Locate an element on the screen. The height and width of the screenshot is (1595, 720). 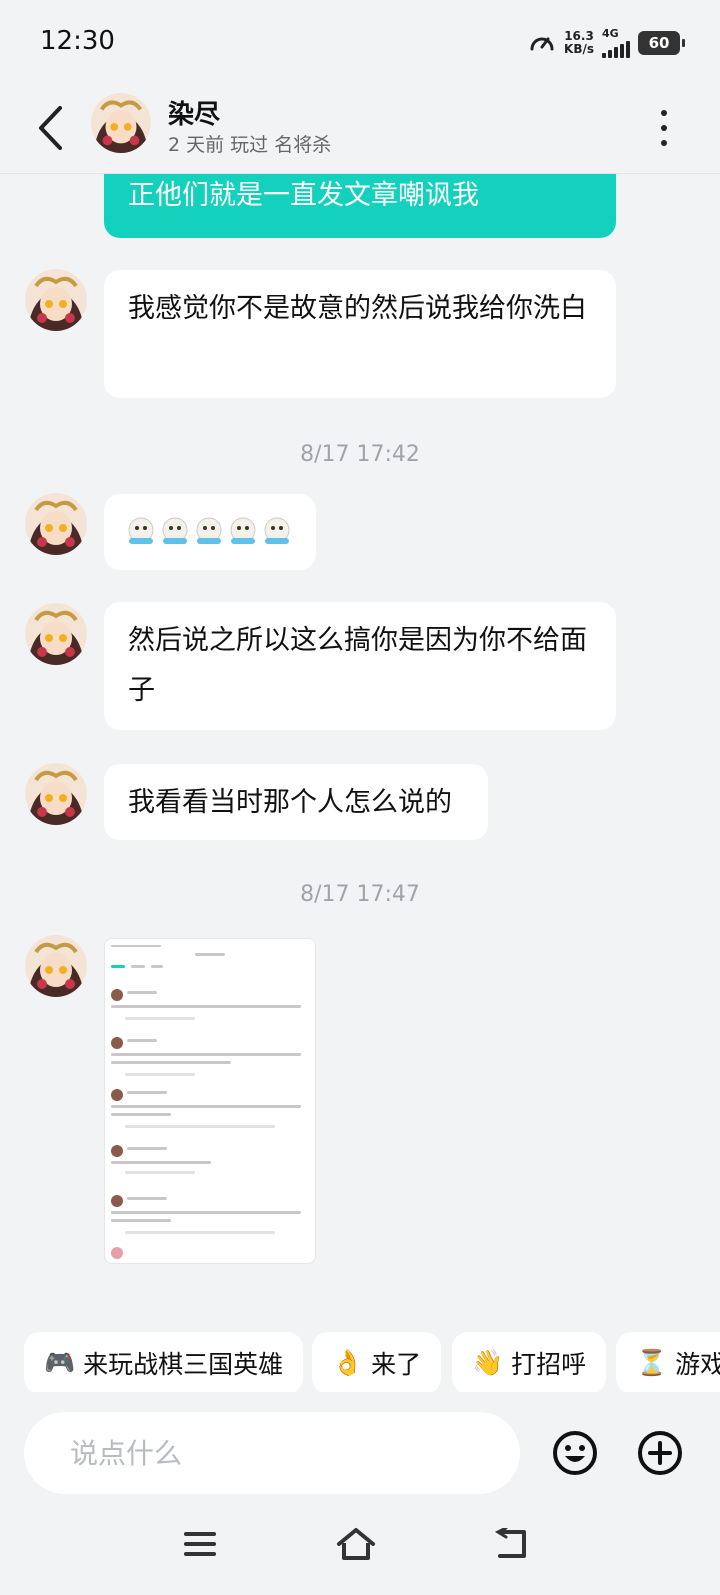
gamepad-icon: 🎮 is located at coordinates (60, 1362).